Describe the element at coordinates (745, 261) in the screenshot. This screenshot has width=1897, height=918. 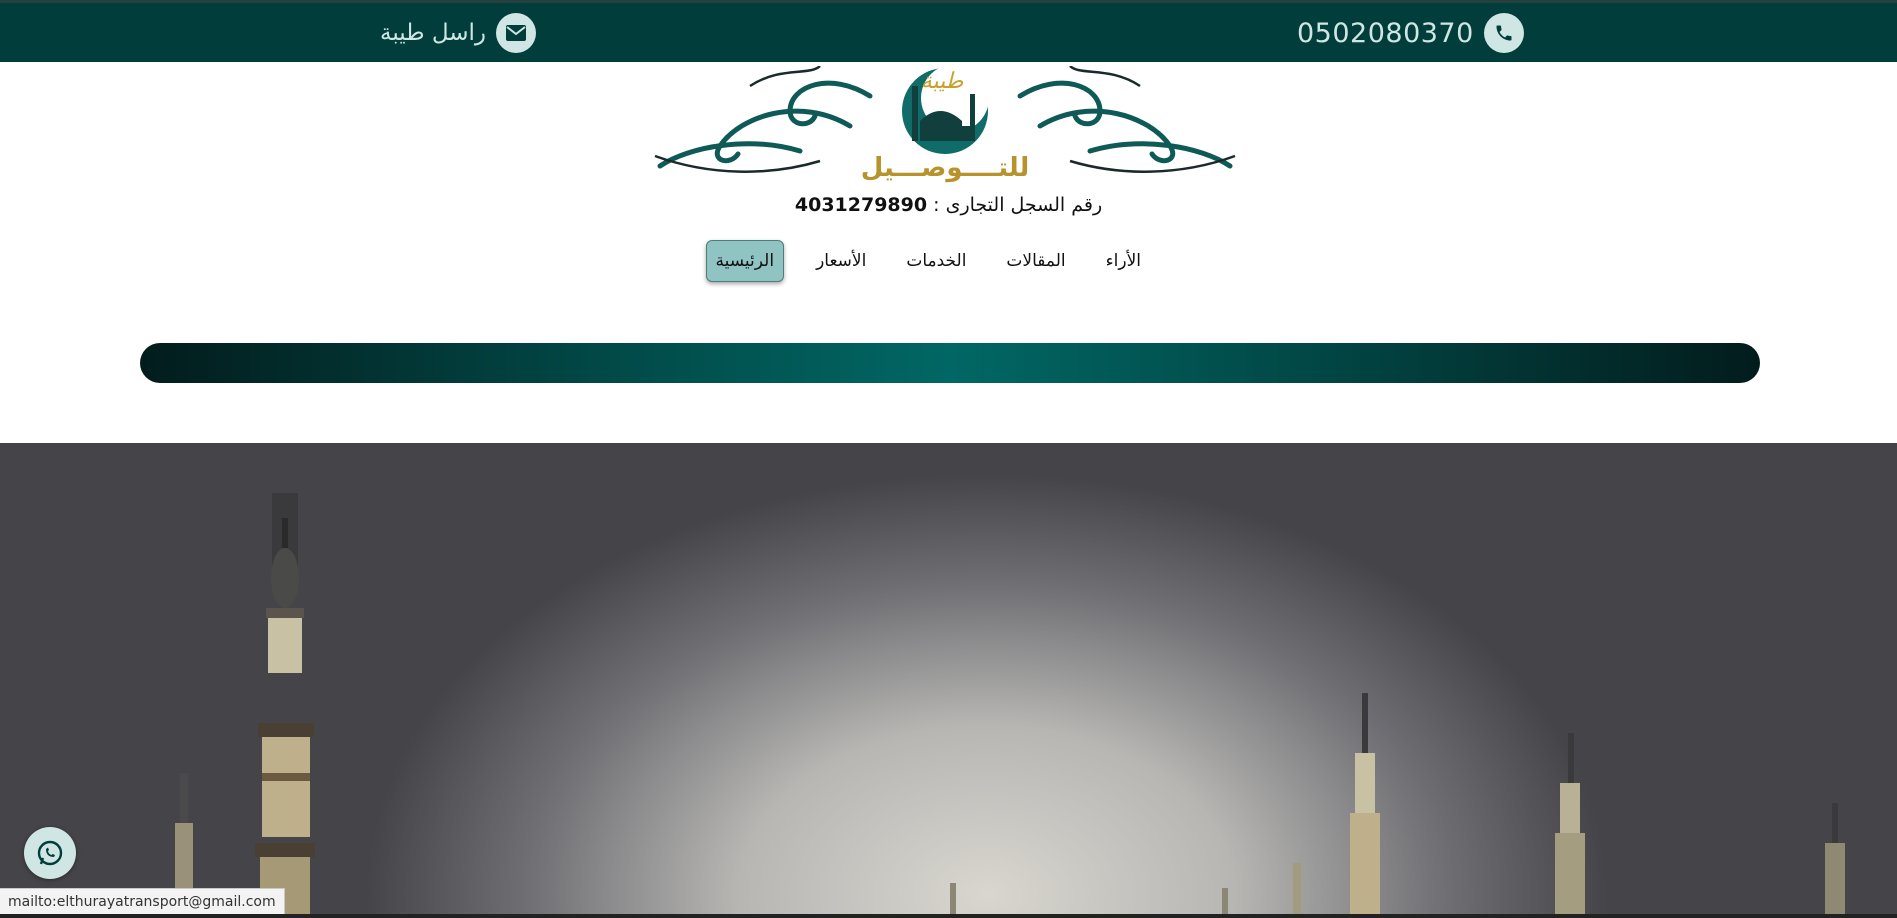
I see `nav-home: الرئيسية` at that location.